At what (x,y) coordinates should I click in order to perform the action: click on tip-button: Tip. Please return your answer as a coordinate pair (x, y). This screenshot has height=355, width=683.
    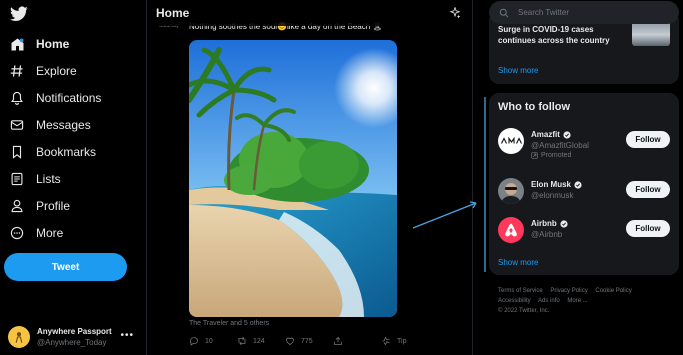
    Looking at the image, I should click on (405, 341).